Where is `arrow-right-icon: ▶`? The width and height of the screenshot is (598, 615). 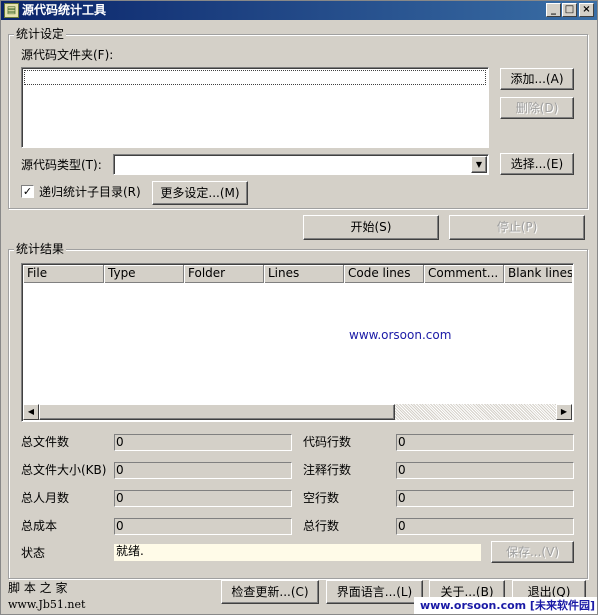 arrow-right-icon: ▶ is located at coordinates (564, 411).